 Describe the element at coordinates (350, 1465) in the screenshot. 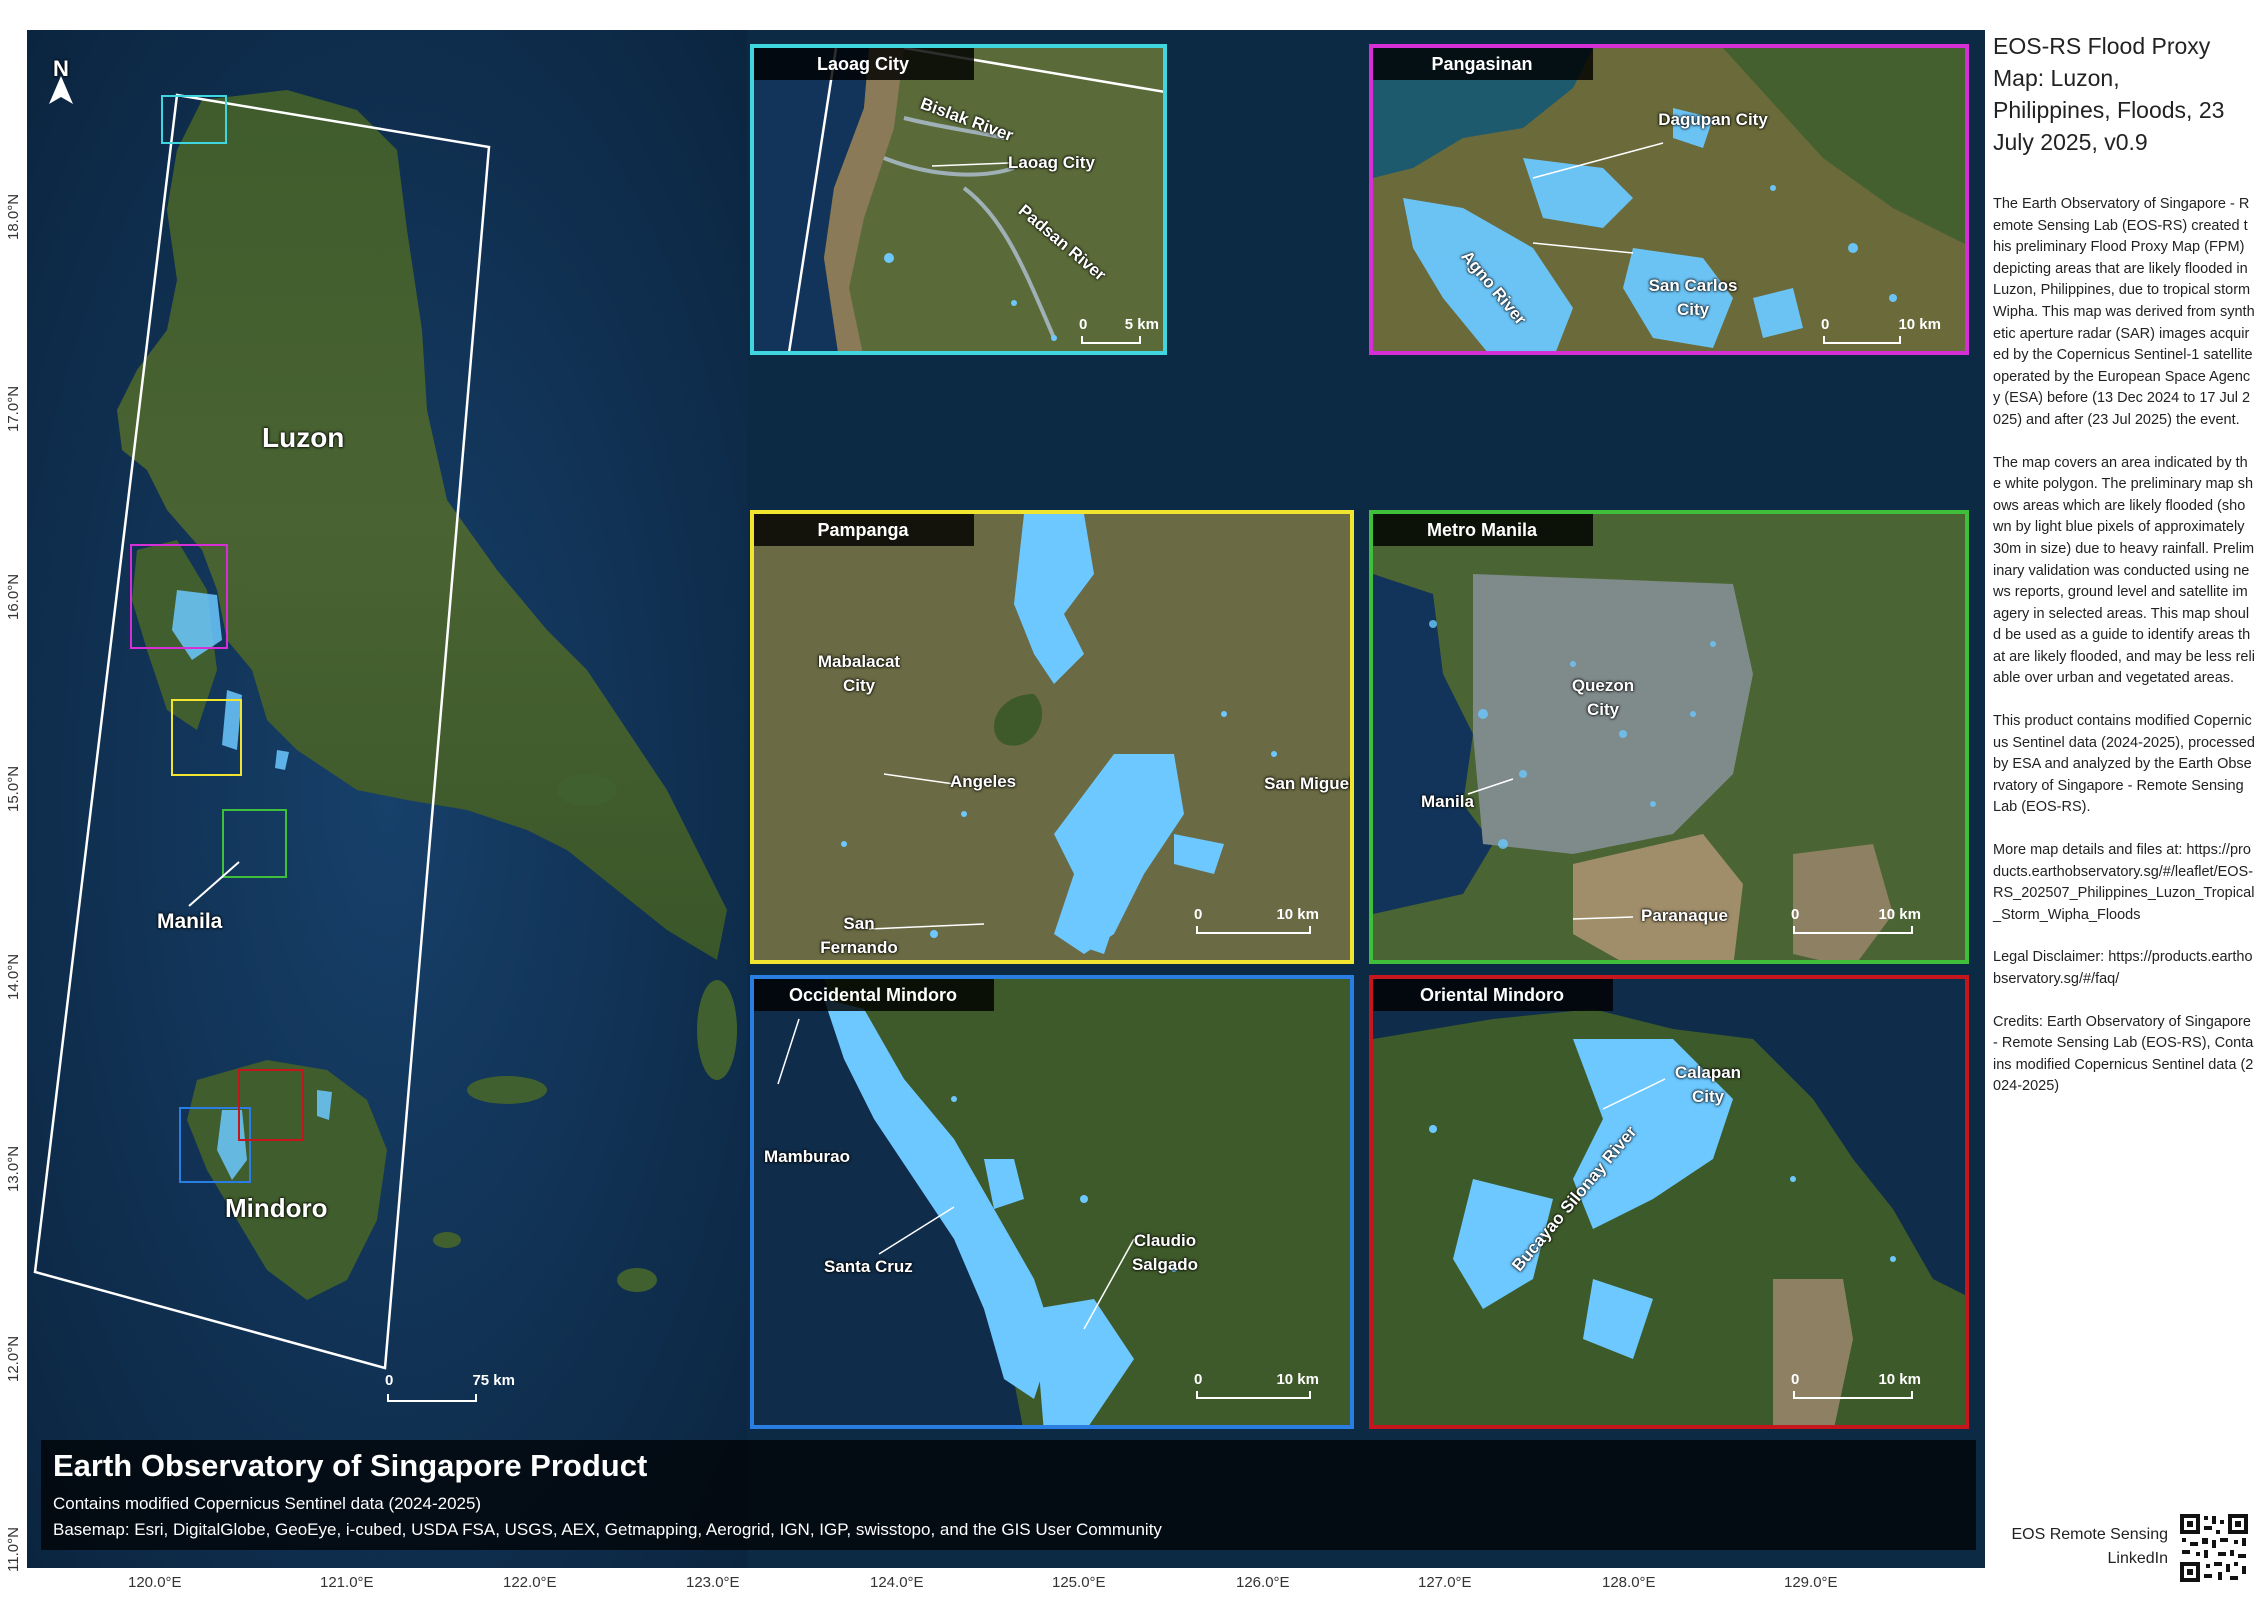

I see `footer-title: Earth Observatory of Singapore Product` at that location.